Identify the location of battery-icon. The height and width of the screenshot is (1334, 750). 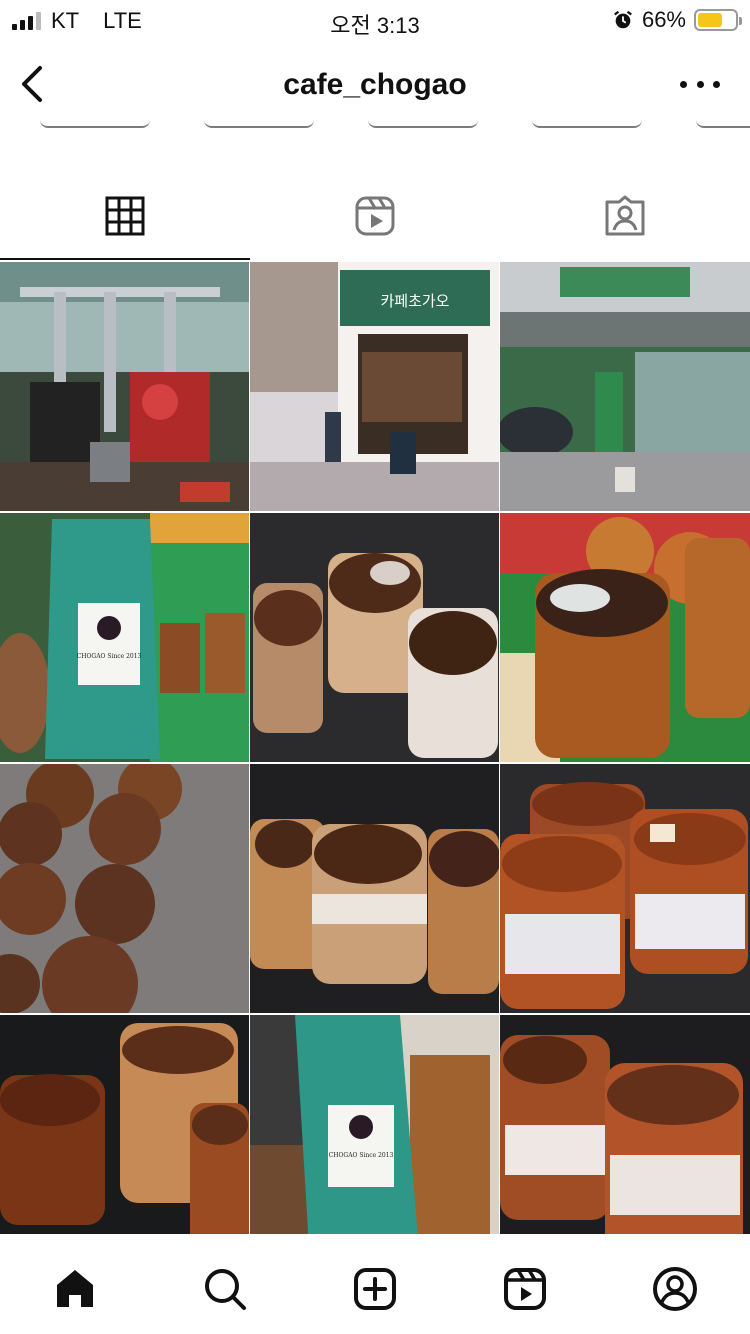
(718, 20).